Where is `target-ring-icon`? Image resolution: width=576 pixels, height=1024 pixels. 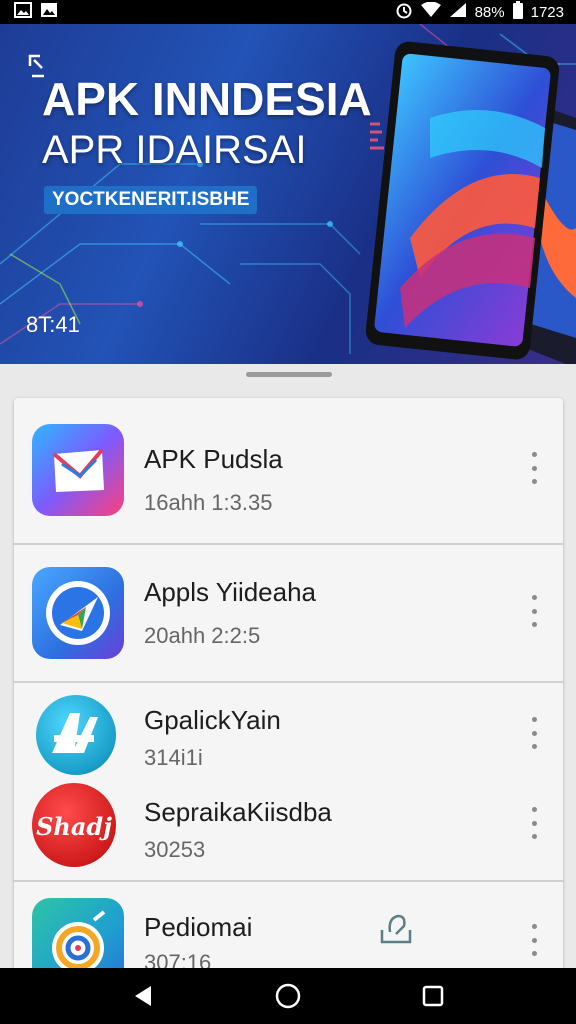 target-ring-icon is located at coordinates (78, 934).